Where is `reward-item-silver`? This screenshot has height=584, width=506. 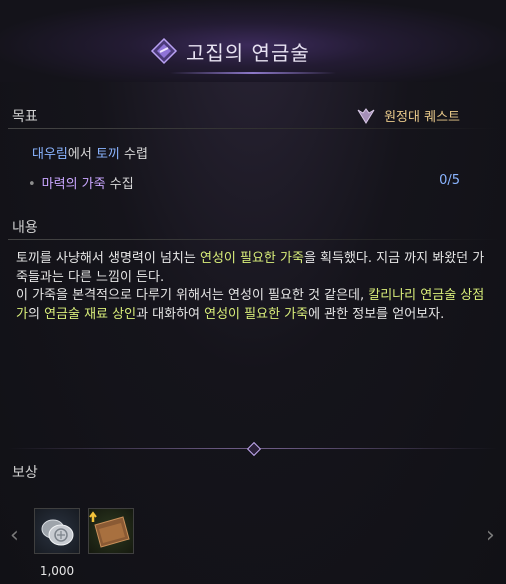
reward-item-silver is located at coordinates (57, 531).